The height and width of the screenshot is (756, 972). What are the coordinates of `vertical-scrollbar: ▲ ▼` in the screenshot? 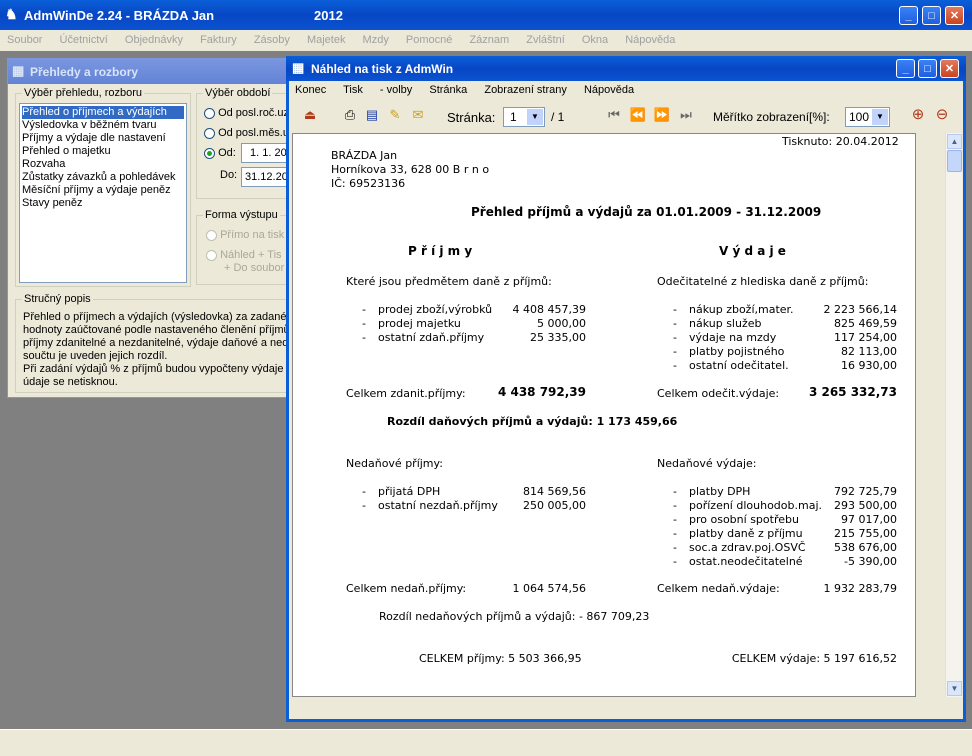 It's located at (953, 415).